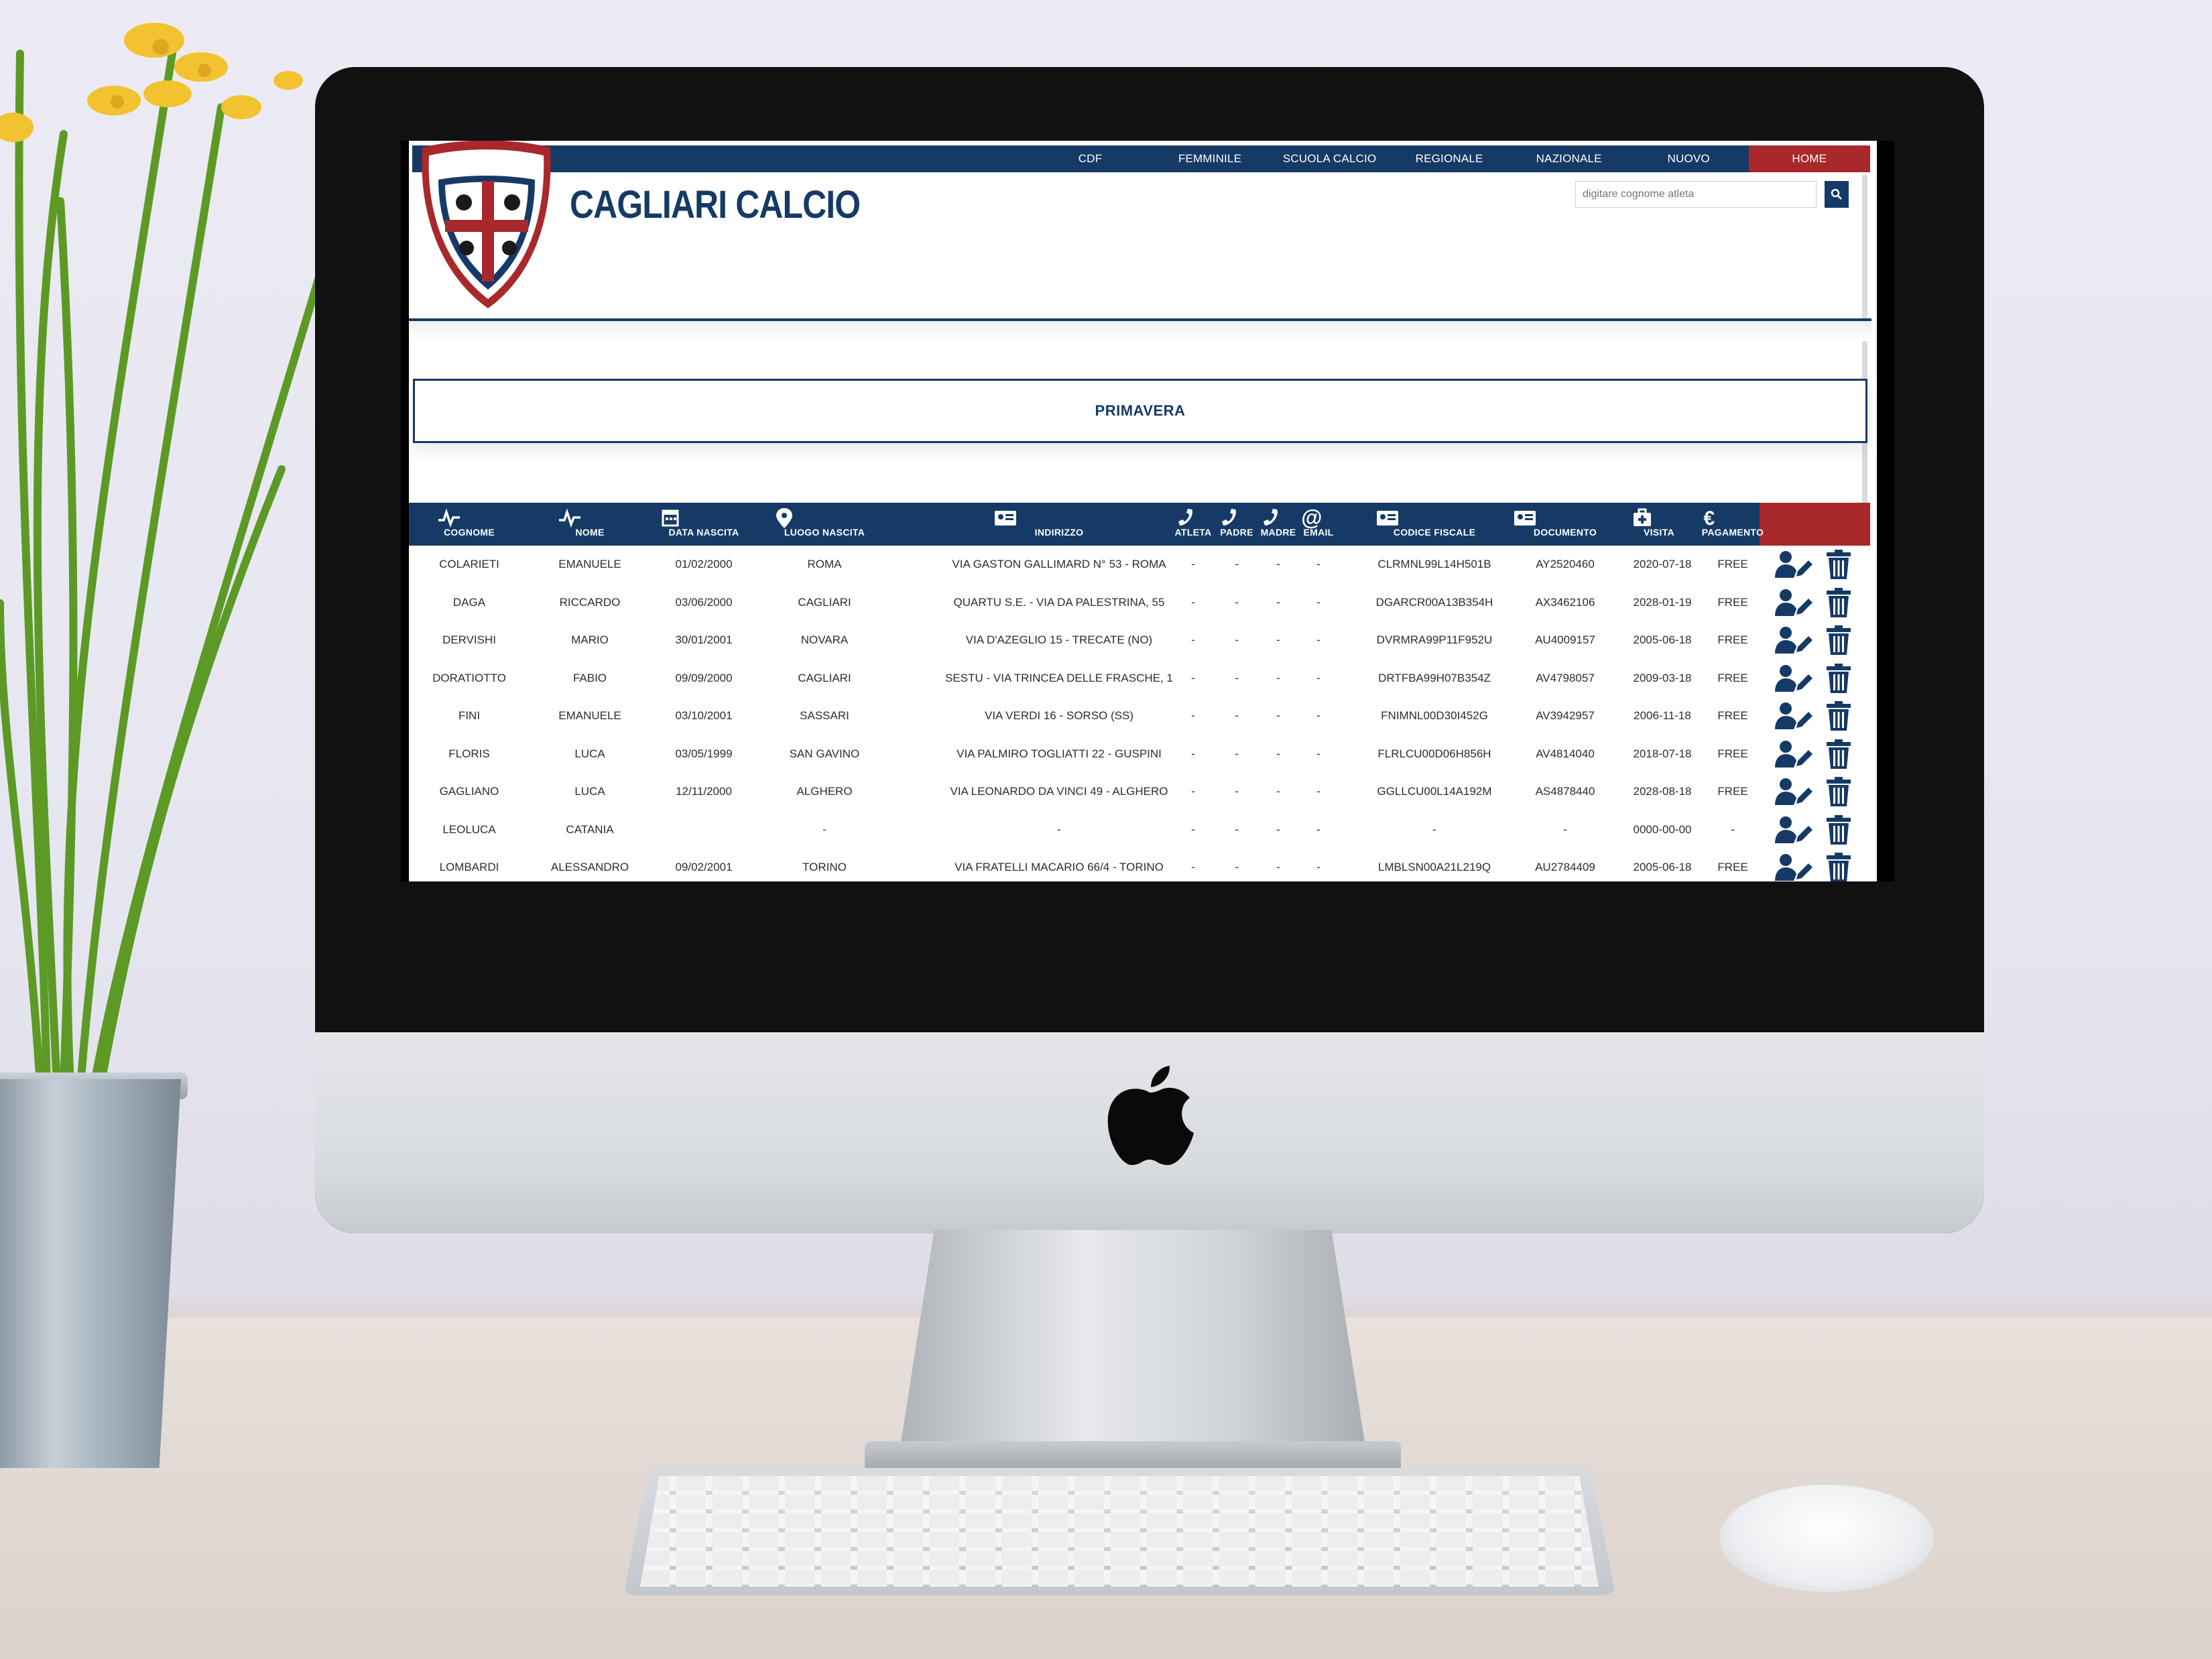 The height and width of the screenshot is (1659, 2212). What do you see at coordinates (1696, 194) in the screenshot?
I see `search-input` at bounding box center [1696, 194].